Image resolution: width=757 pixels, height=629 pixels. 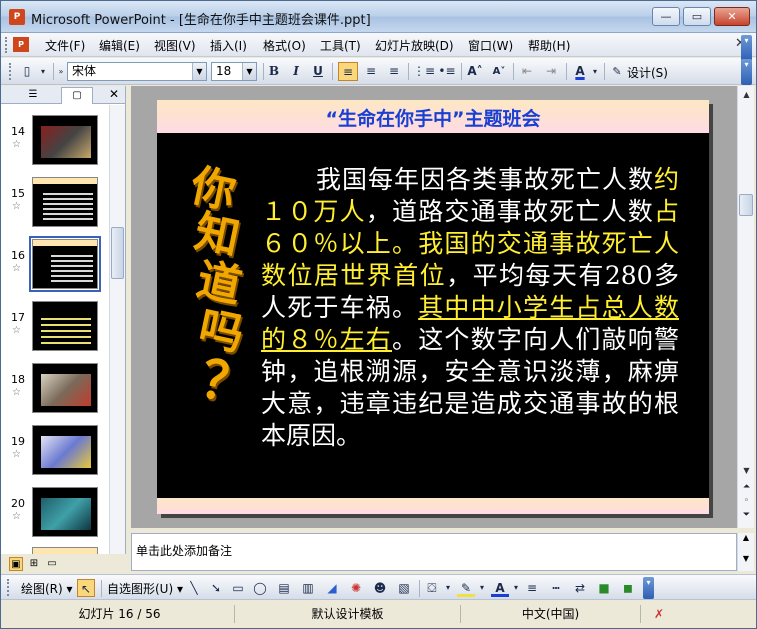 I want to click on next-slide-icon: ⏷, so click(x=746, y=515).